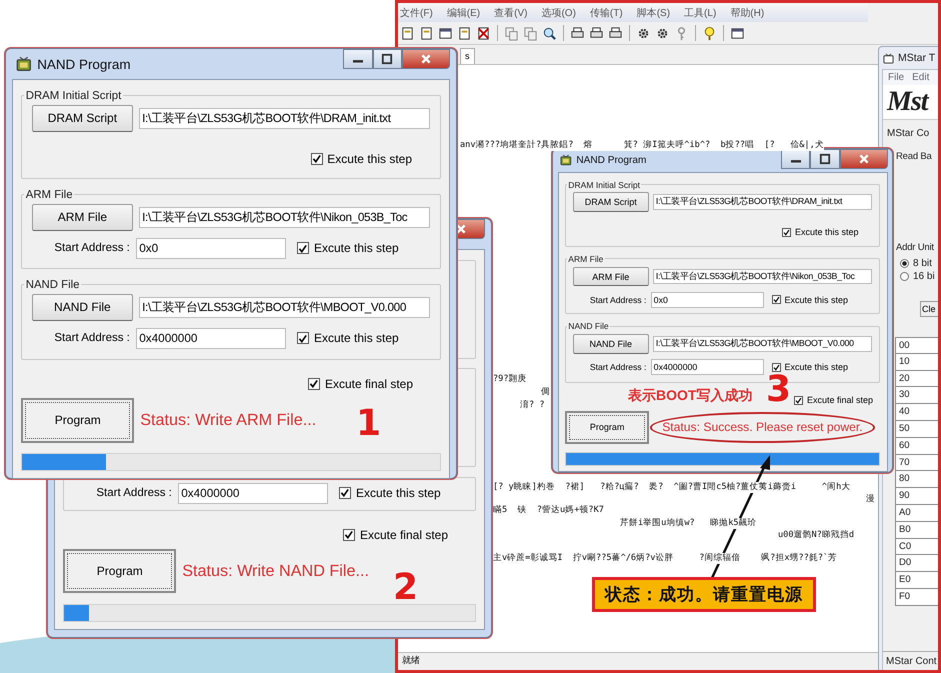  Describe the element at coordinates (411, 660) in the screenshot. I see `status-text: 就绪` at that location.